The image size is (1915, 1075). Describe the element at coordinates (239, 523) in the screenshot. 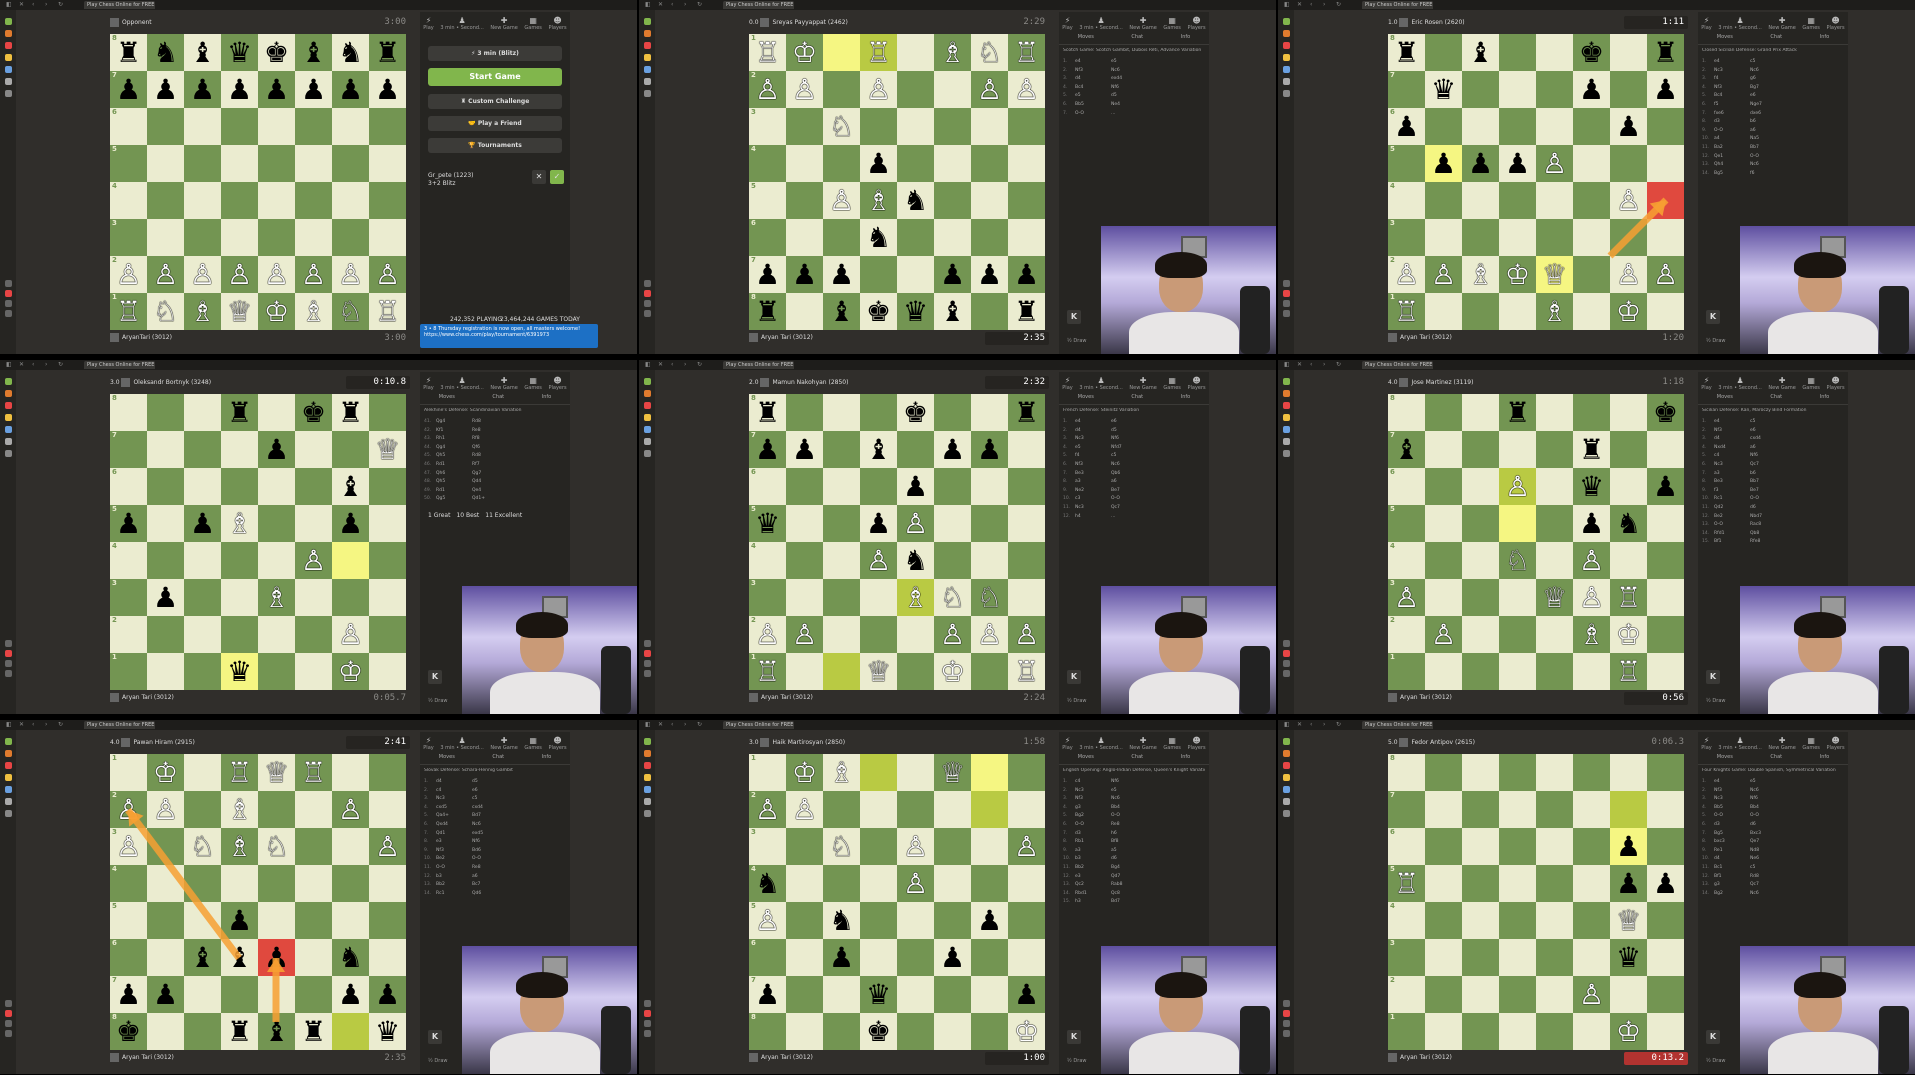

I see `white-bishop: ♗` at that location.